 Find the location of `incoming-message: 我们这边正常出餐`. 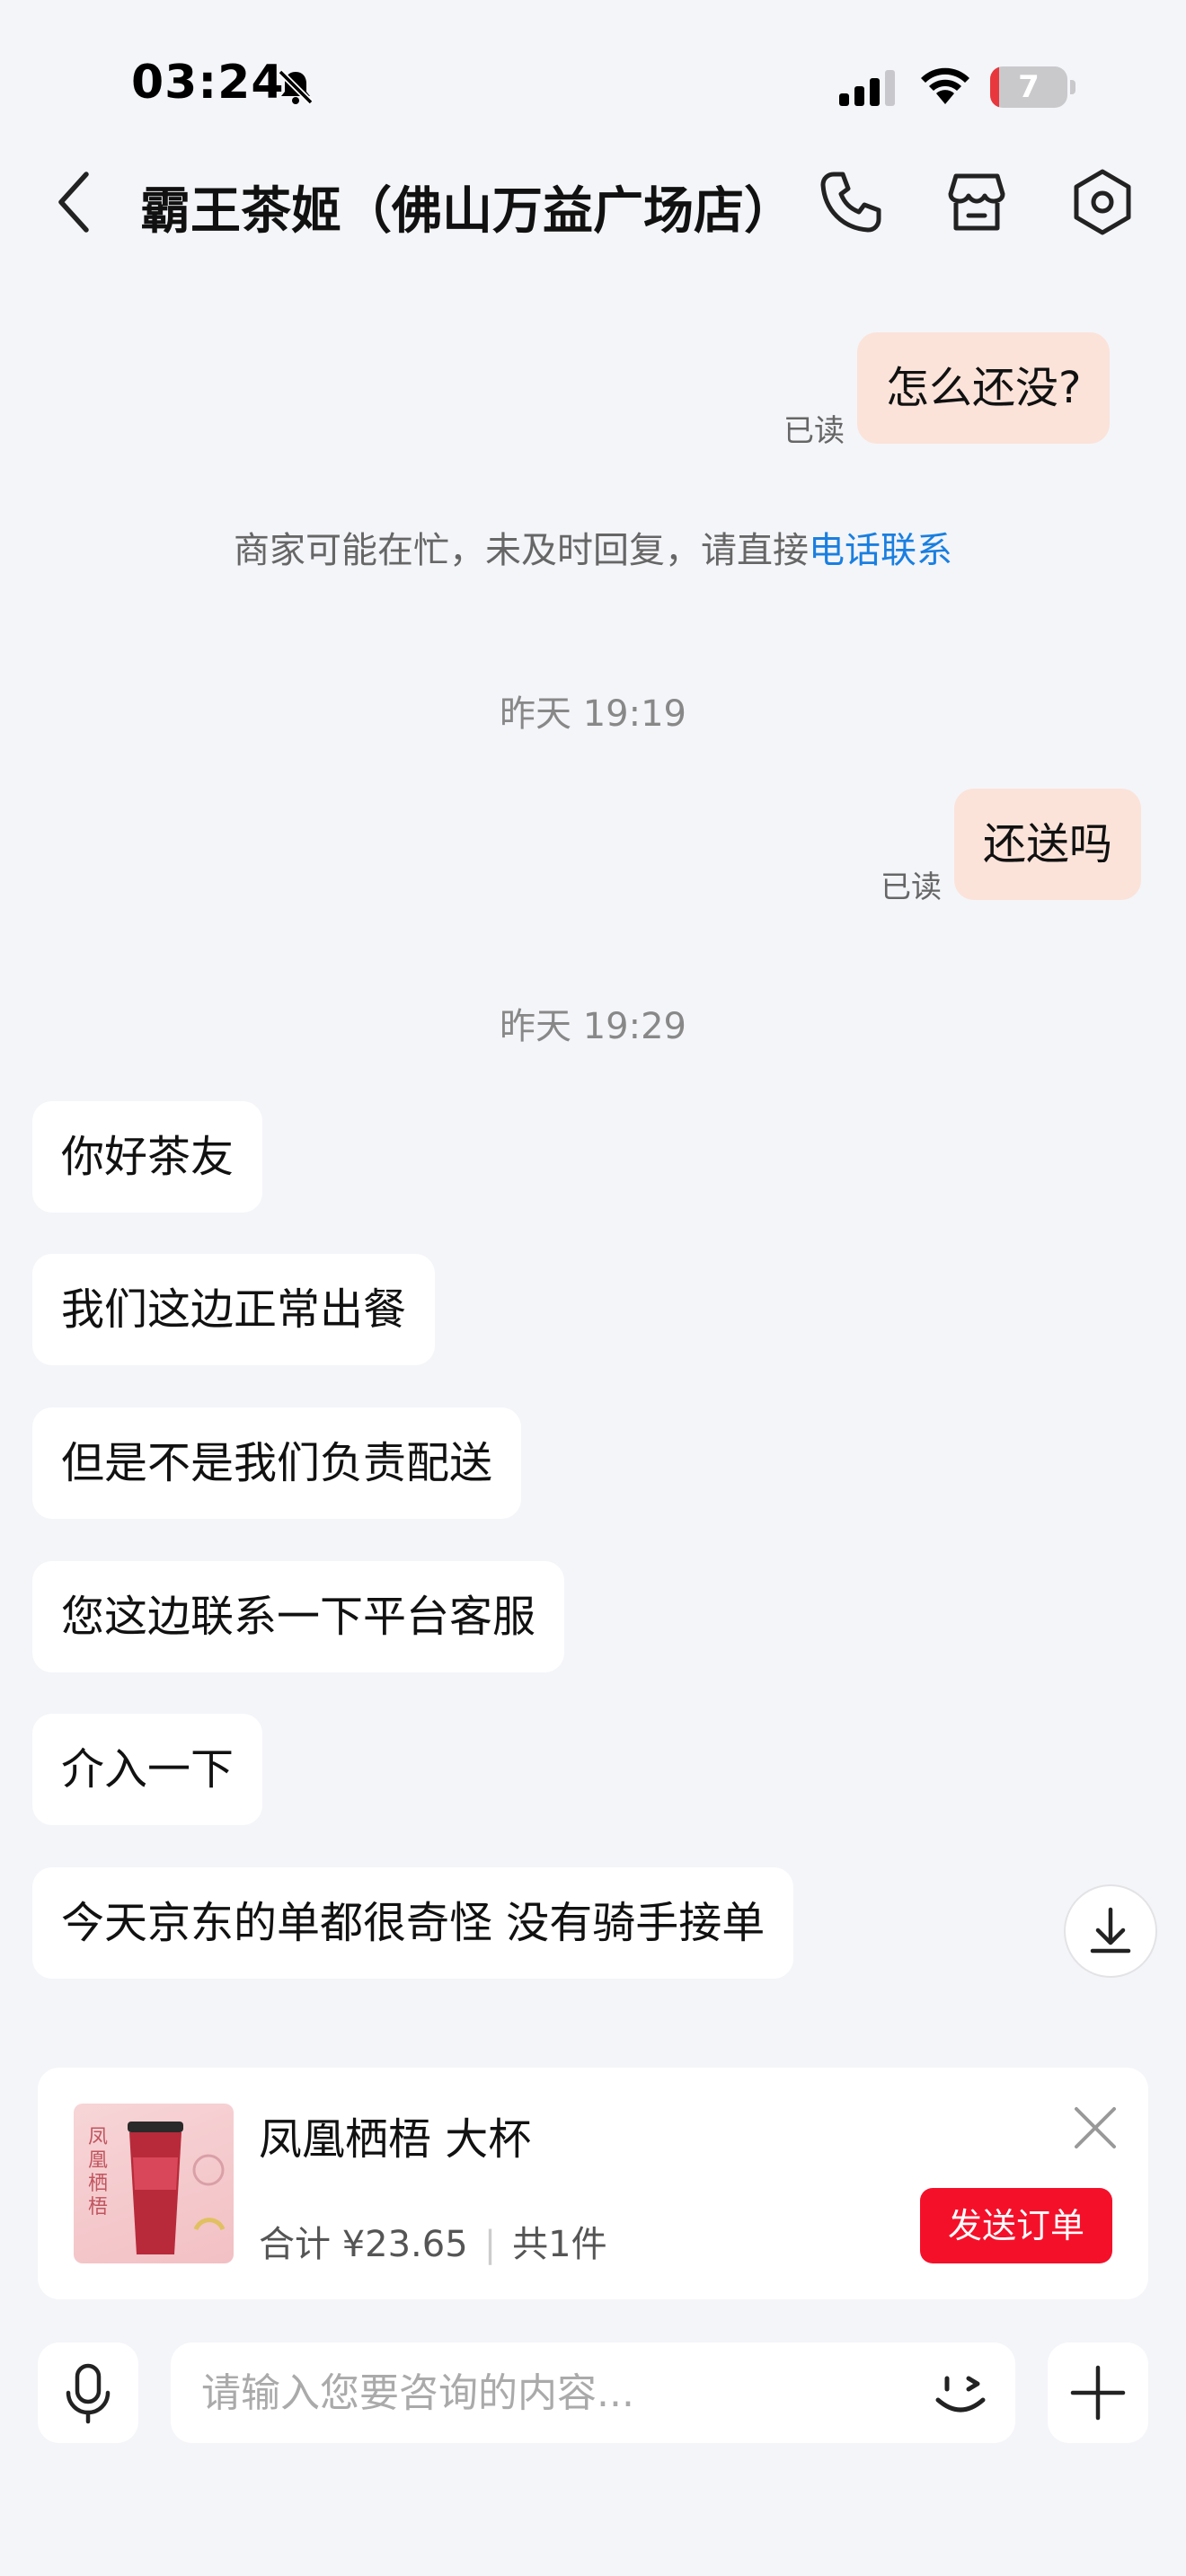

incoming-message: 我们这边正常出餐 is located at coordinates (234, 1309).